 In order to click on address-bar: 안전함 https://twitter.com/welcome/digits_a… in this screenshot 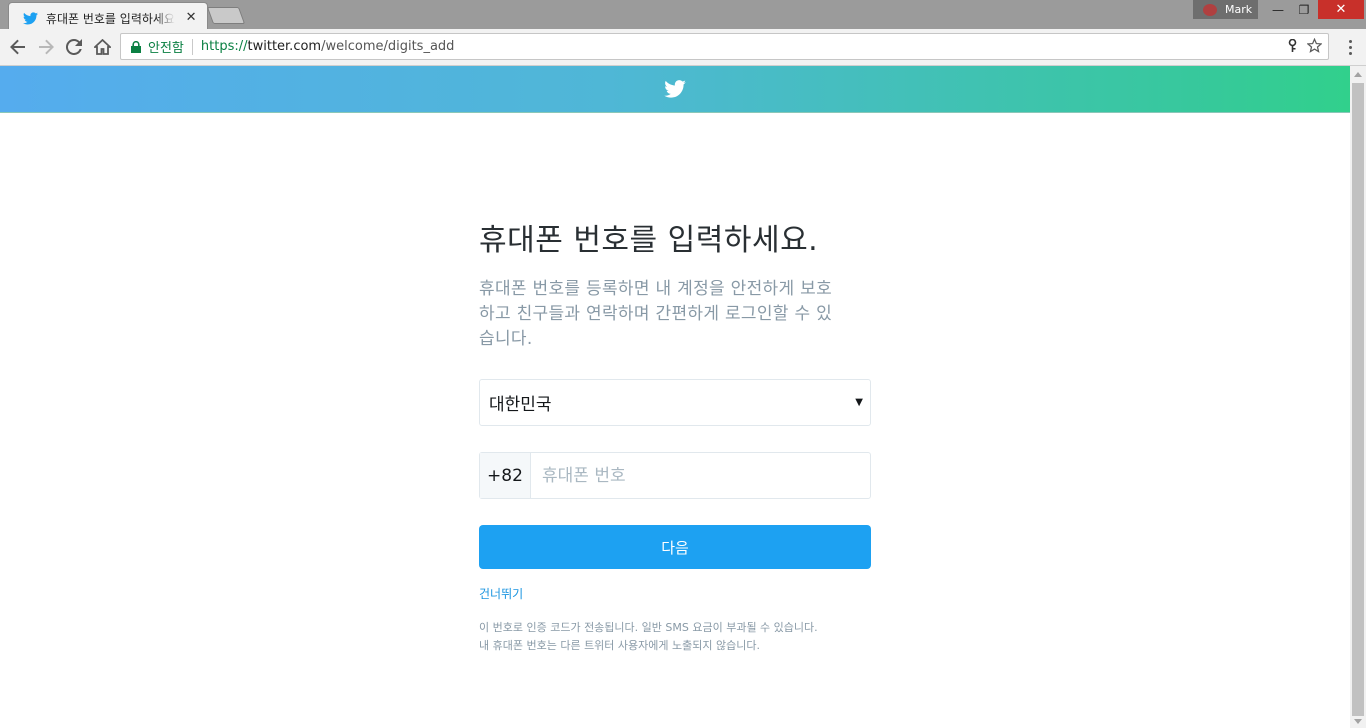, I will do `click(724, 46)`.